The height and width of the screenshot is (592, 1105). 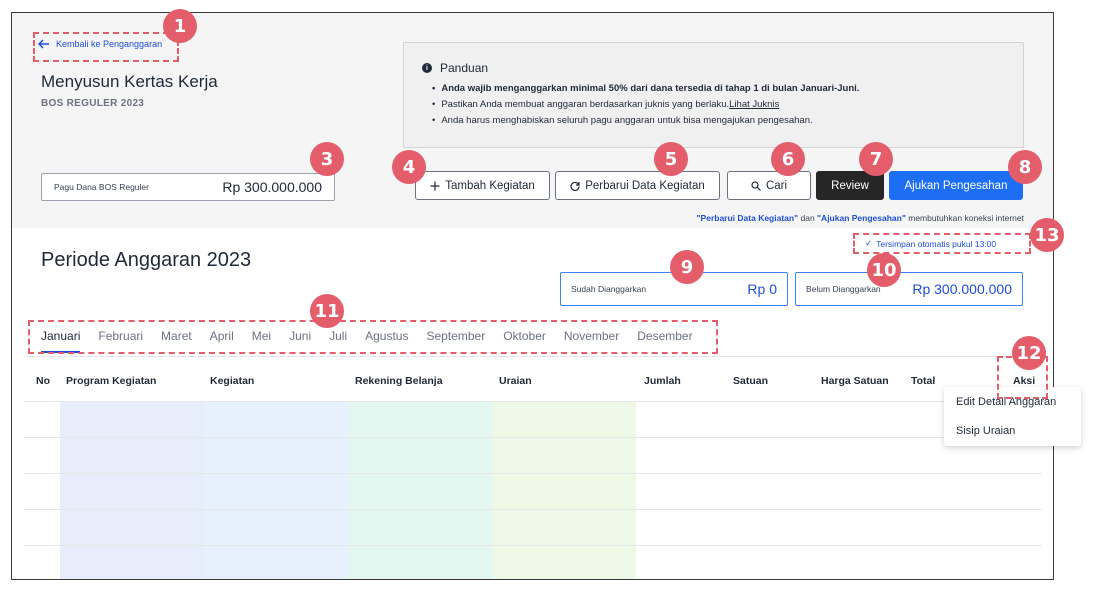 I want to click on menu-item-sisip-uraian: Sisip Uraian, so click(x=1012, y=430).